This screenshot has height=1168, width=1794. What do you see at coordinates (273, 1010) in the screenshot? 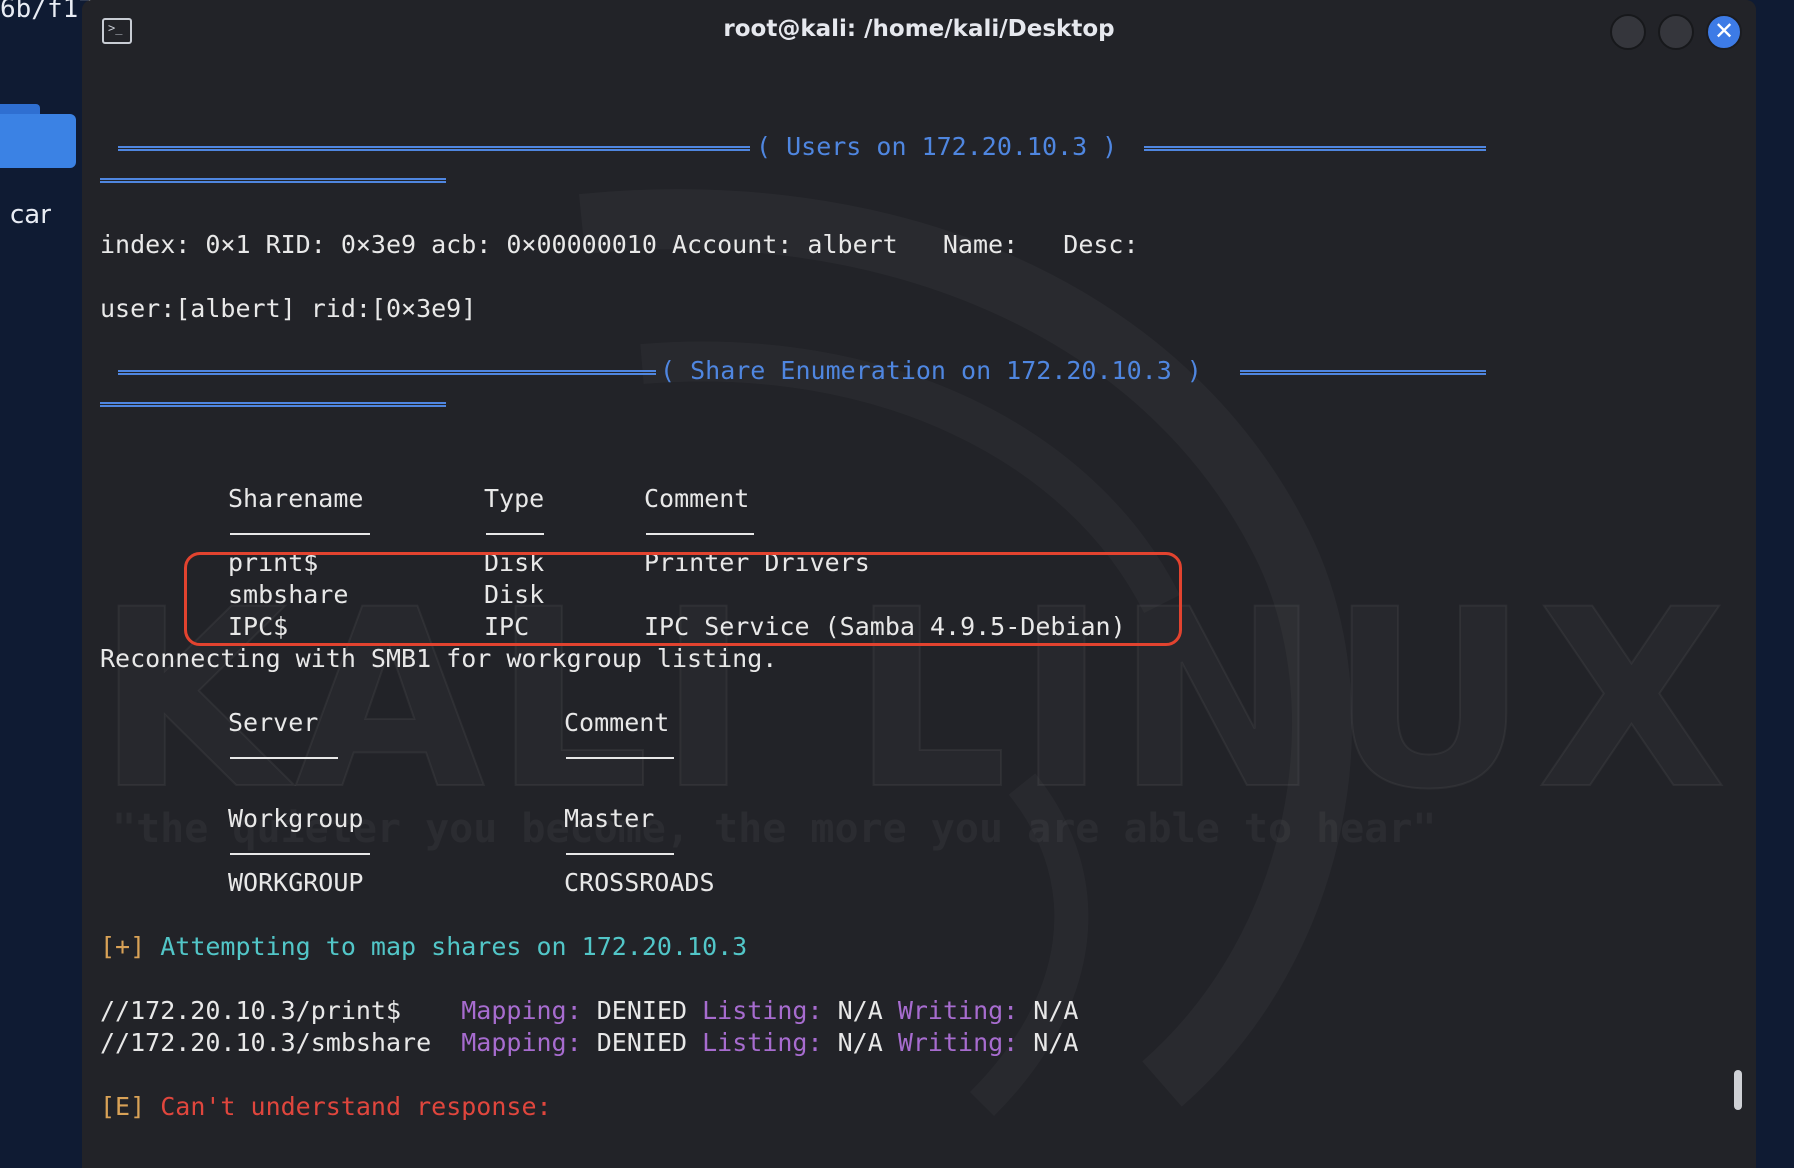
I see `share-path: //172.20.10.3/print$` at bounding box center [273, 1010].